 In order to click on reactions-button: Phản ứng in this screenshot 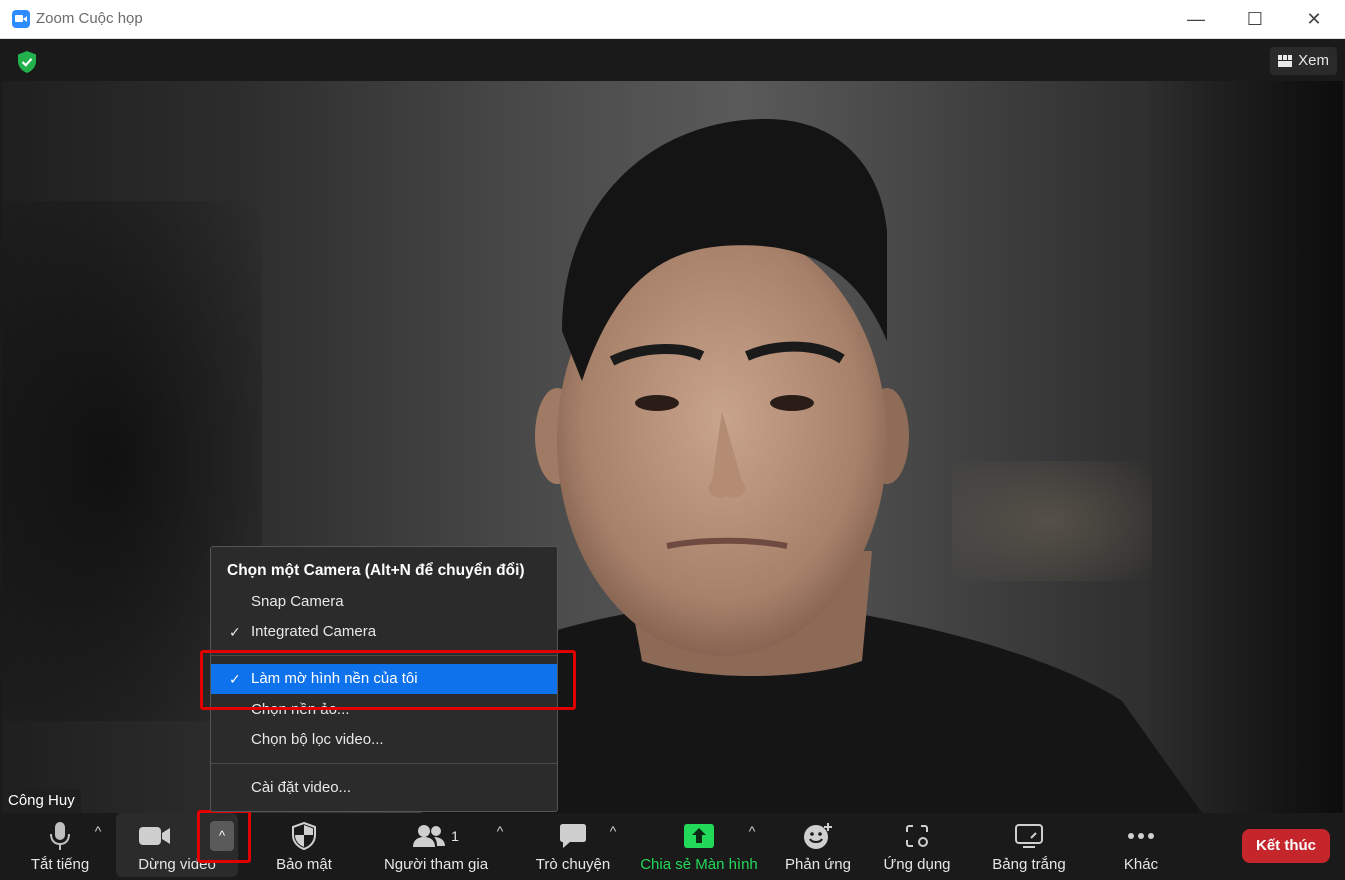, I will do `click(818, 845)`.